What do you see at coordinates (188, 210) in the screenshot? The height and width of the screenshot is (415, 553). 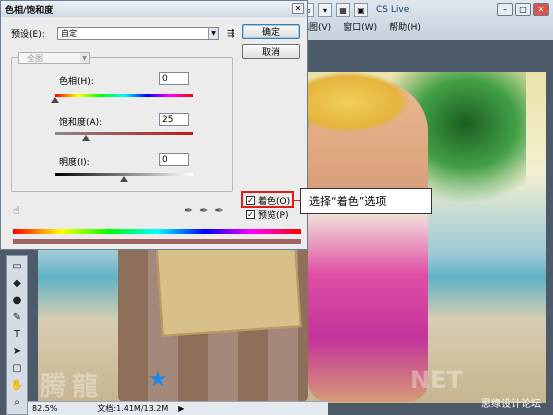 I see `eyedropper-icon: ✒` at bounding box center [188, 210].